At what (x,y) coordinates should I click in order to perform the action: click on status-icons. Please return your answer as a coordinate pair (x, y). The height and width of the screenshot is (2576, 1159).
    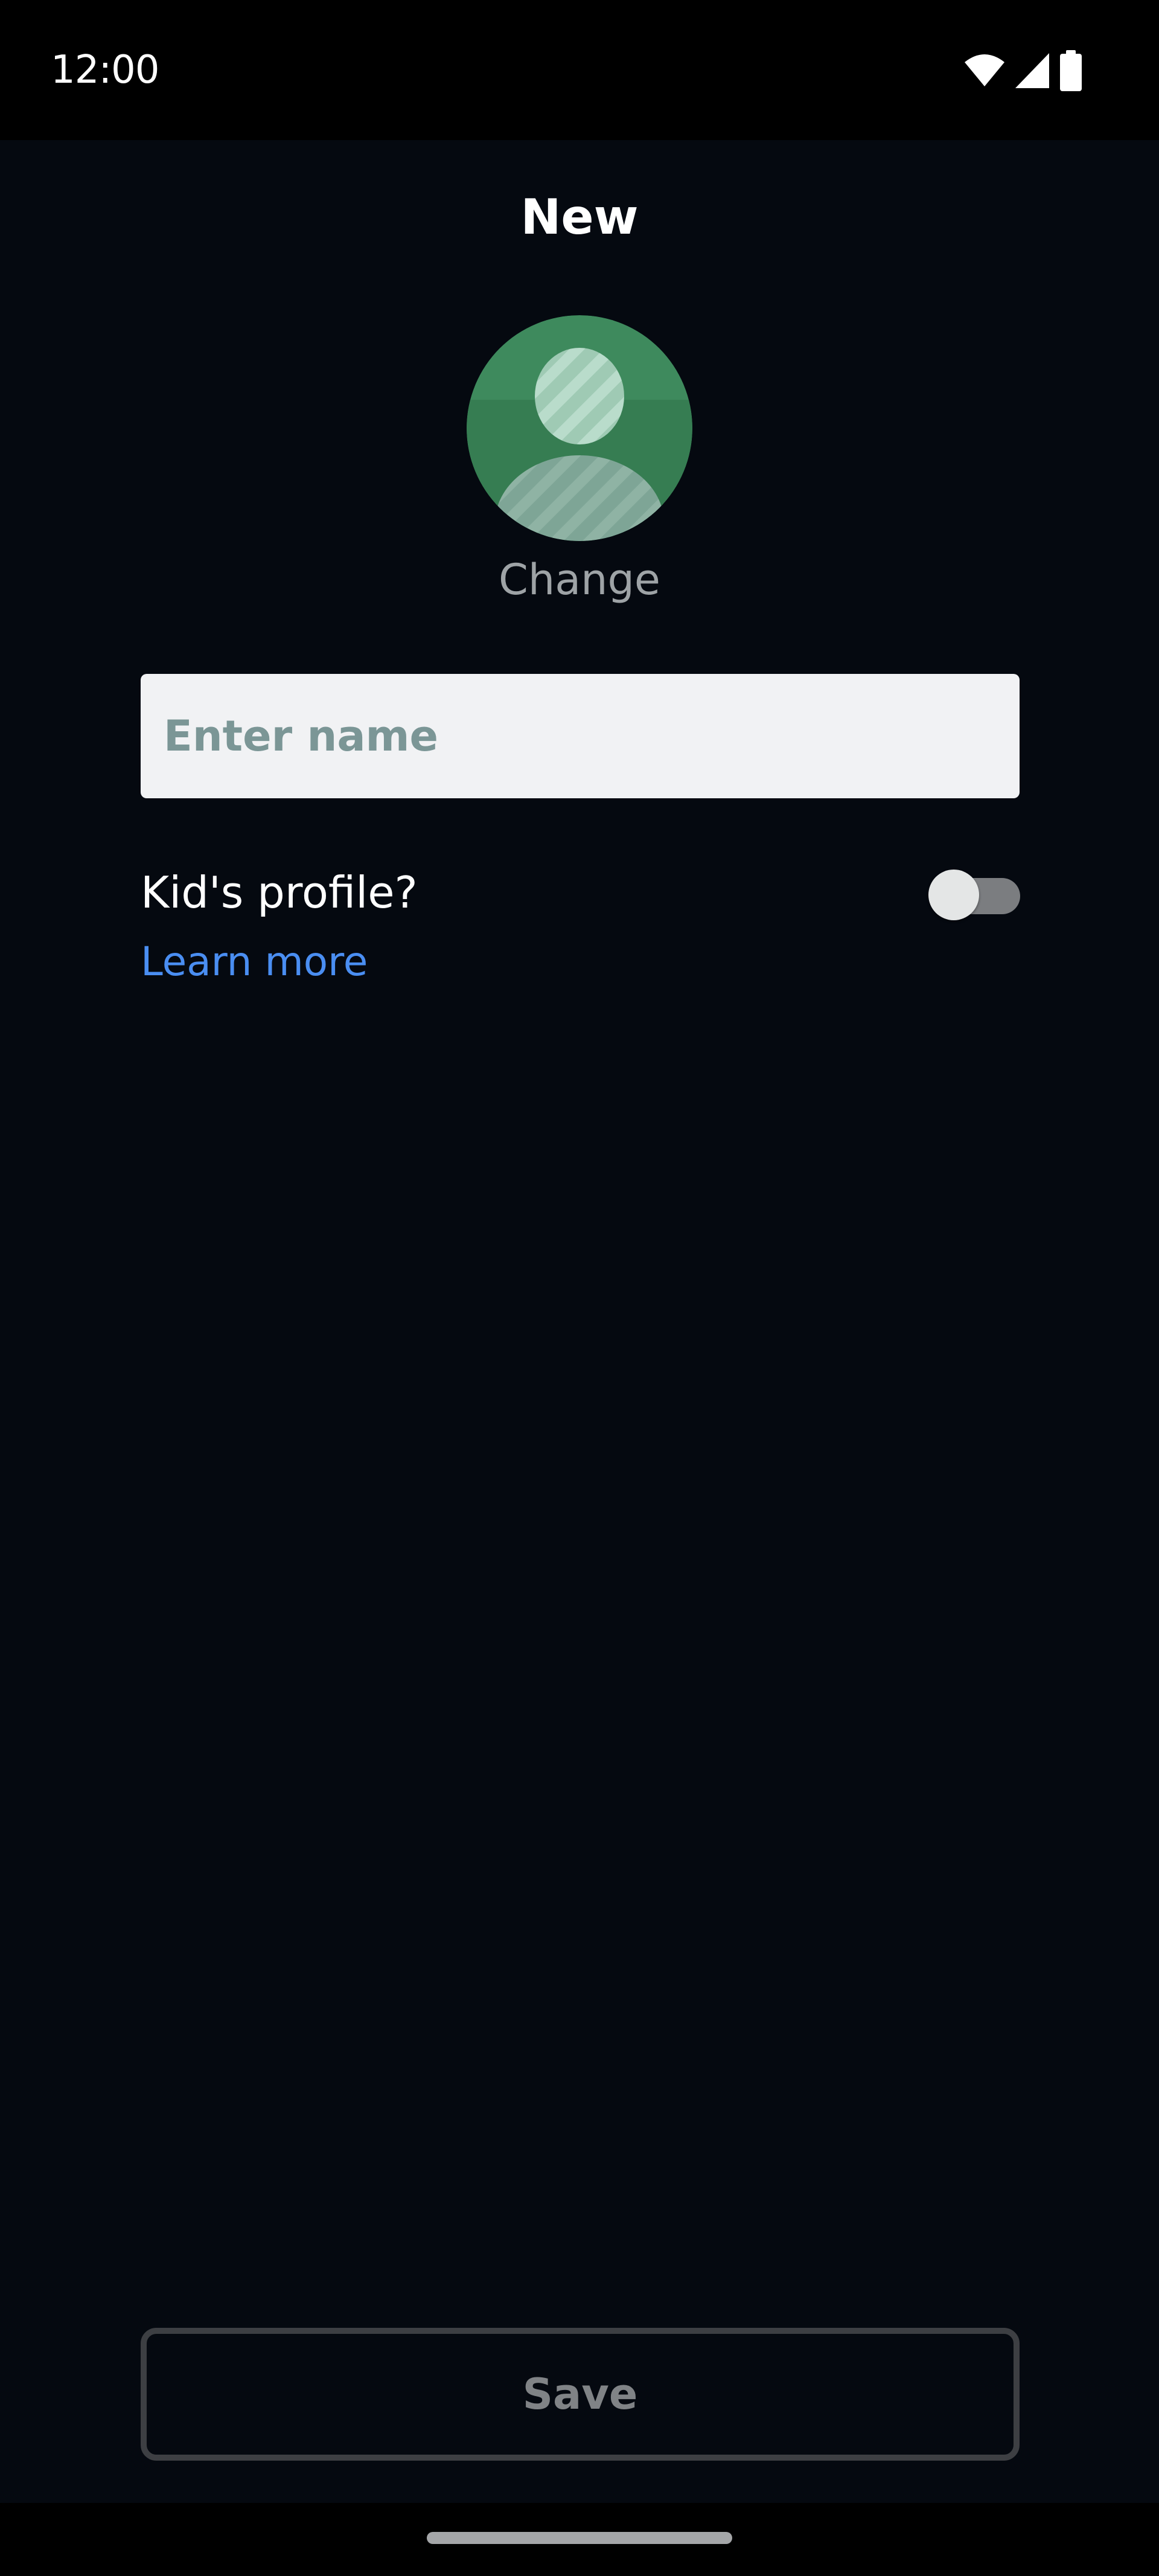
    Looking at the image, I should click on (1023, 71).